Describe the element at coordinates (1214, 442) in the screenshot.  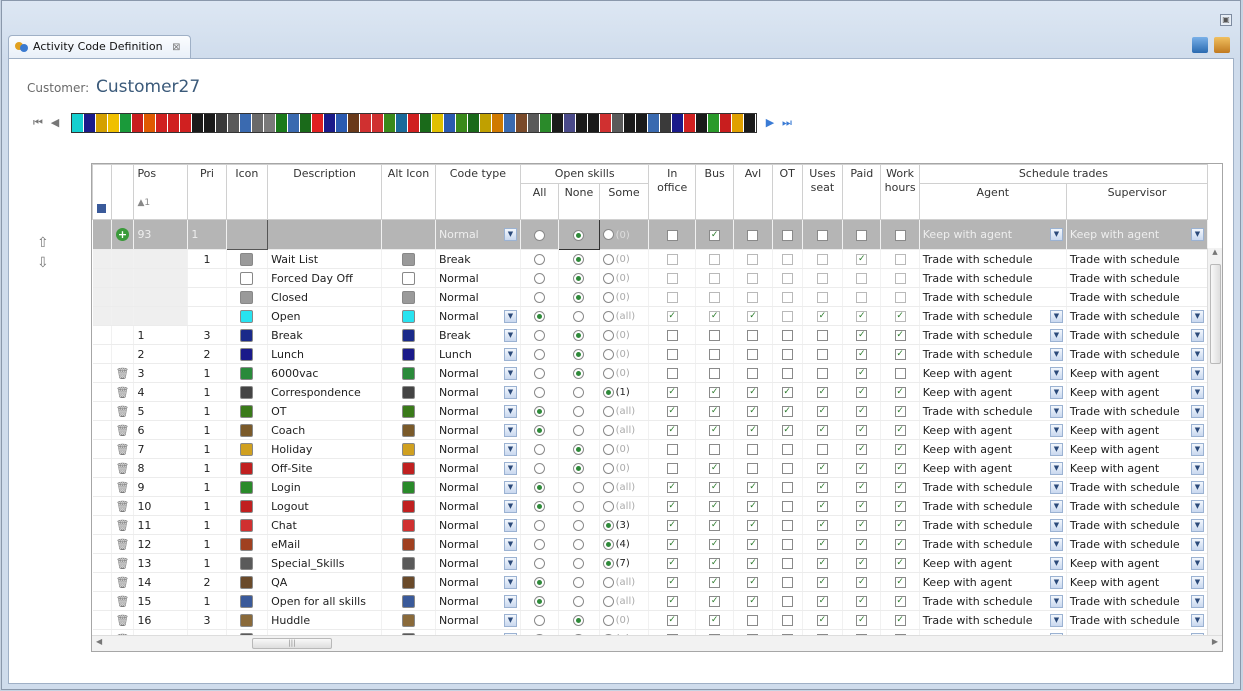
I see `vertical-scrollbar: ▲` at that location.